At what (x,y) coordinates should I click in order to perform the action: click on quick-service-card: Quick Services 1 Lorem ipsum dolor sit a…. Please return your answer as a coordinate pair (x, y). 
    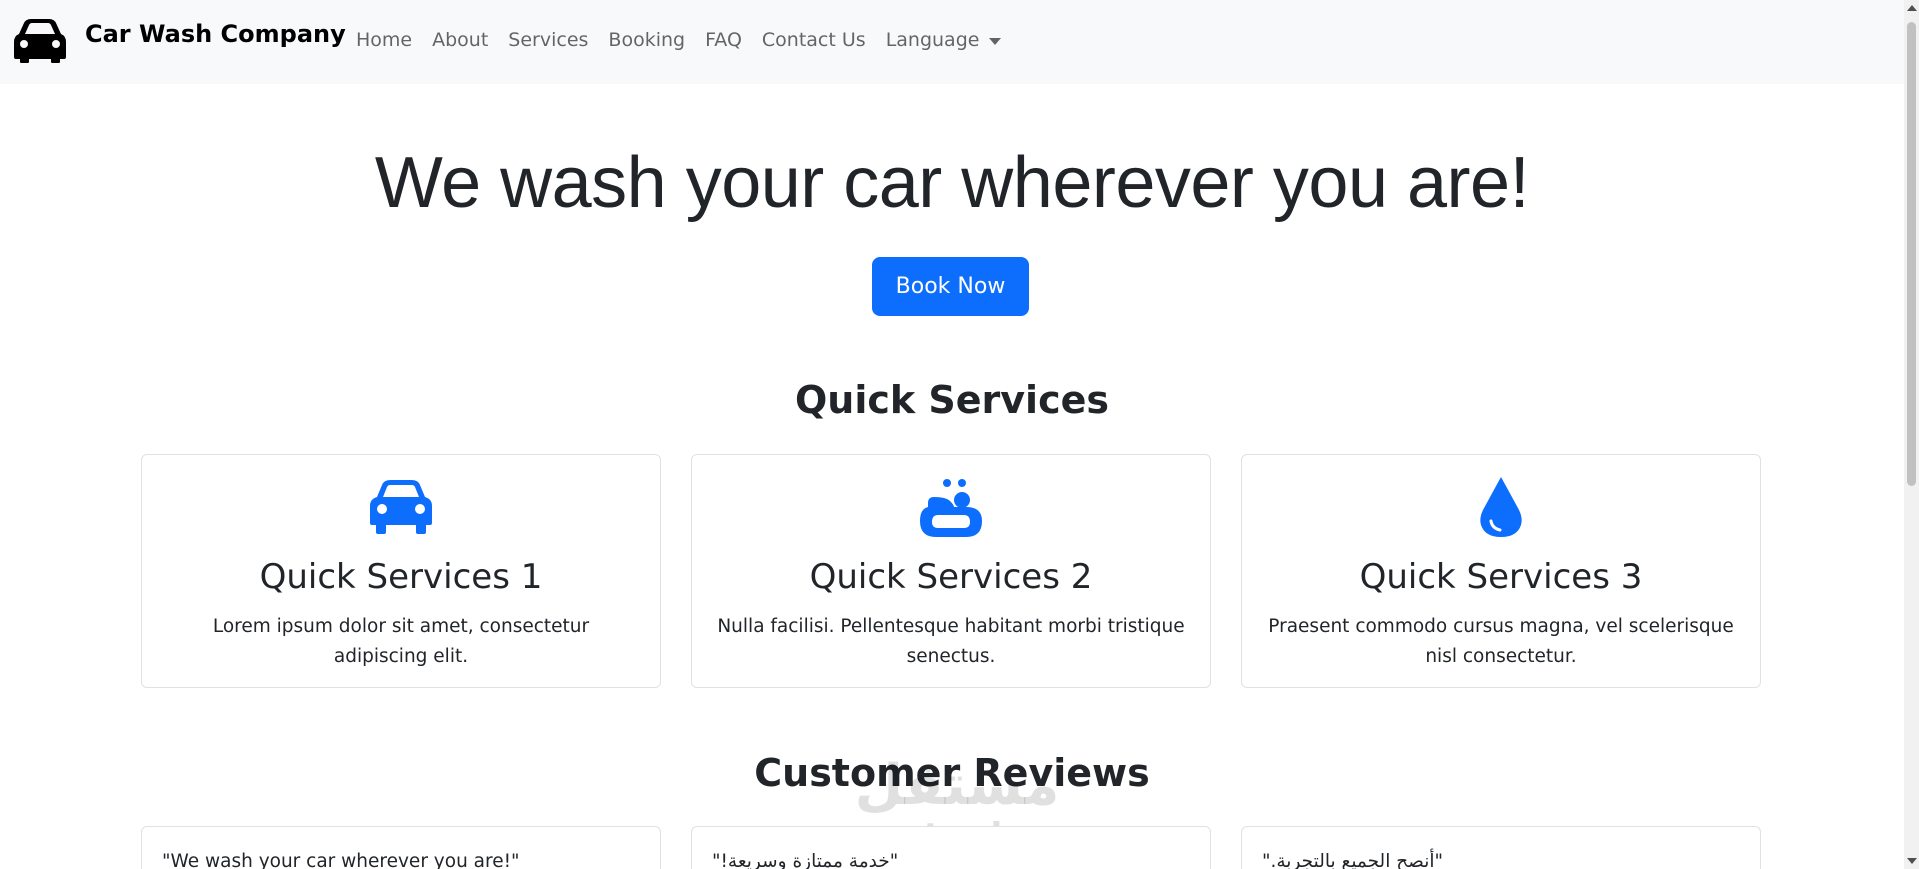
    Looking at the image, I should click on (401, 571).